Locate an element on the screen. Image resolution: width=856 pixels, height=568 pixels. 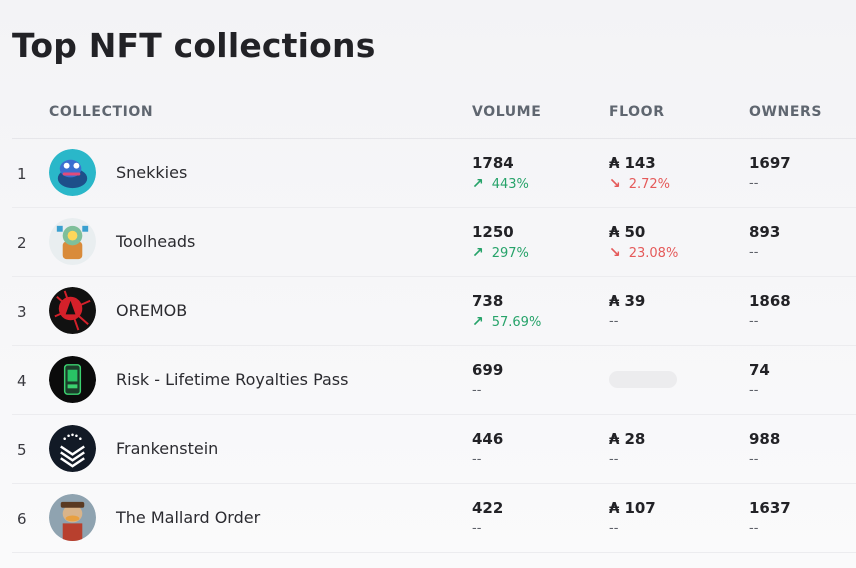
header-owners: OWNERS is located at coordinates (785, 112).